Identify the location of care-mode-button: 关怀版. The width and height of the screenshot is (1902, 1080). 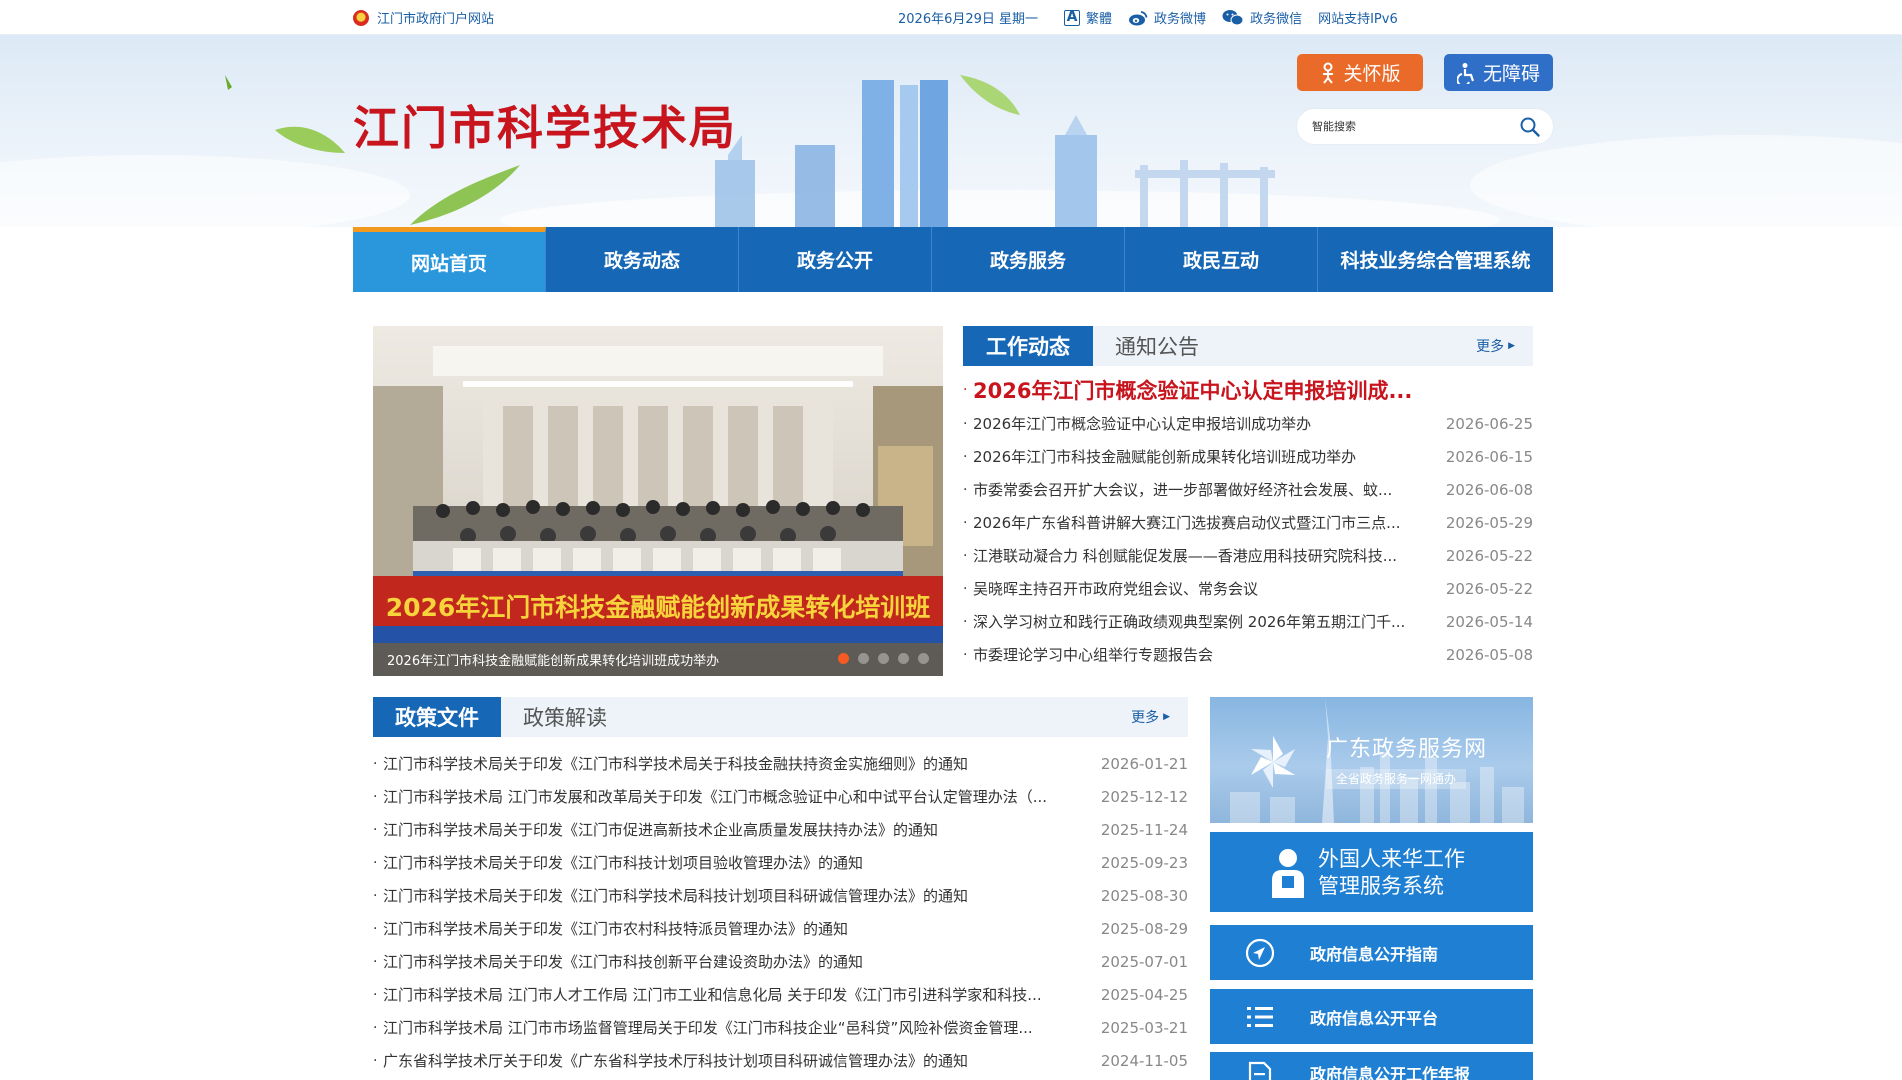
(1360, 72).